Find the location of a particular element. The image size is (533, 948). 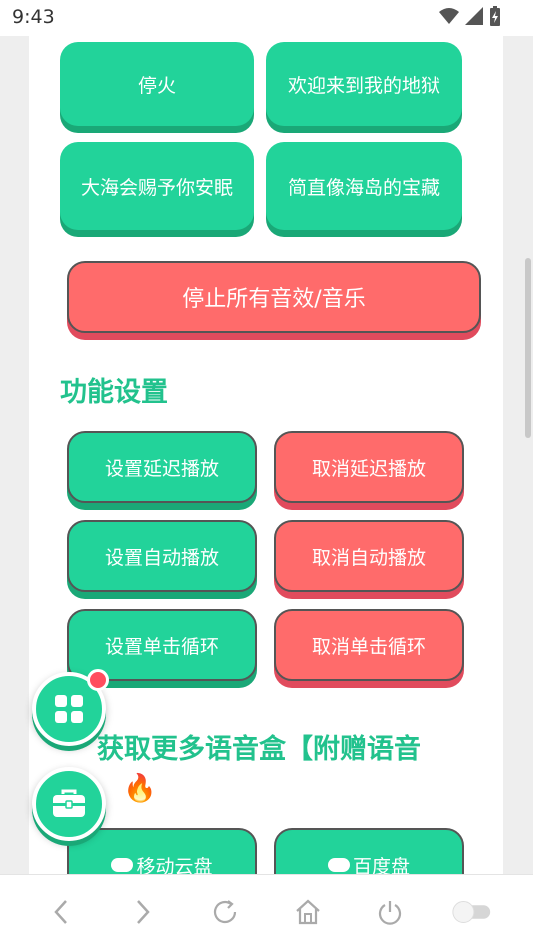

toggle-icon is located at coordinates (471, 911).